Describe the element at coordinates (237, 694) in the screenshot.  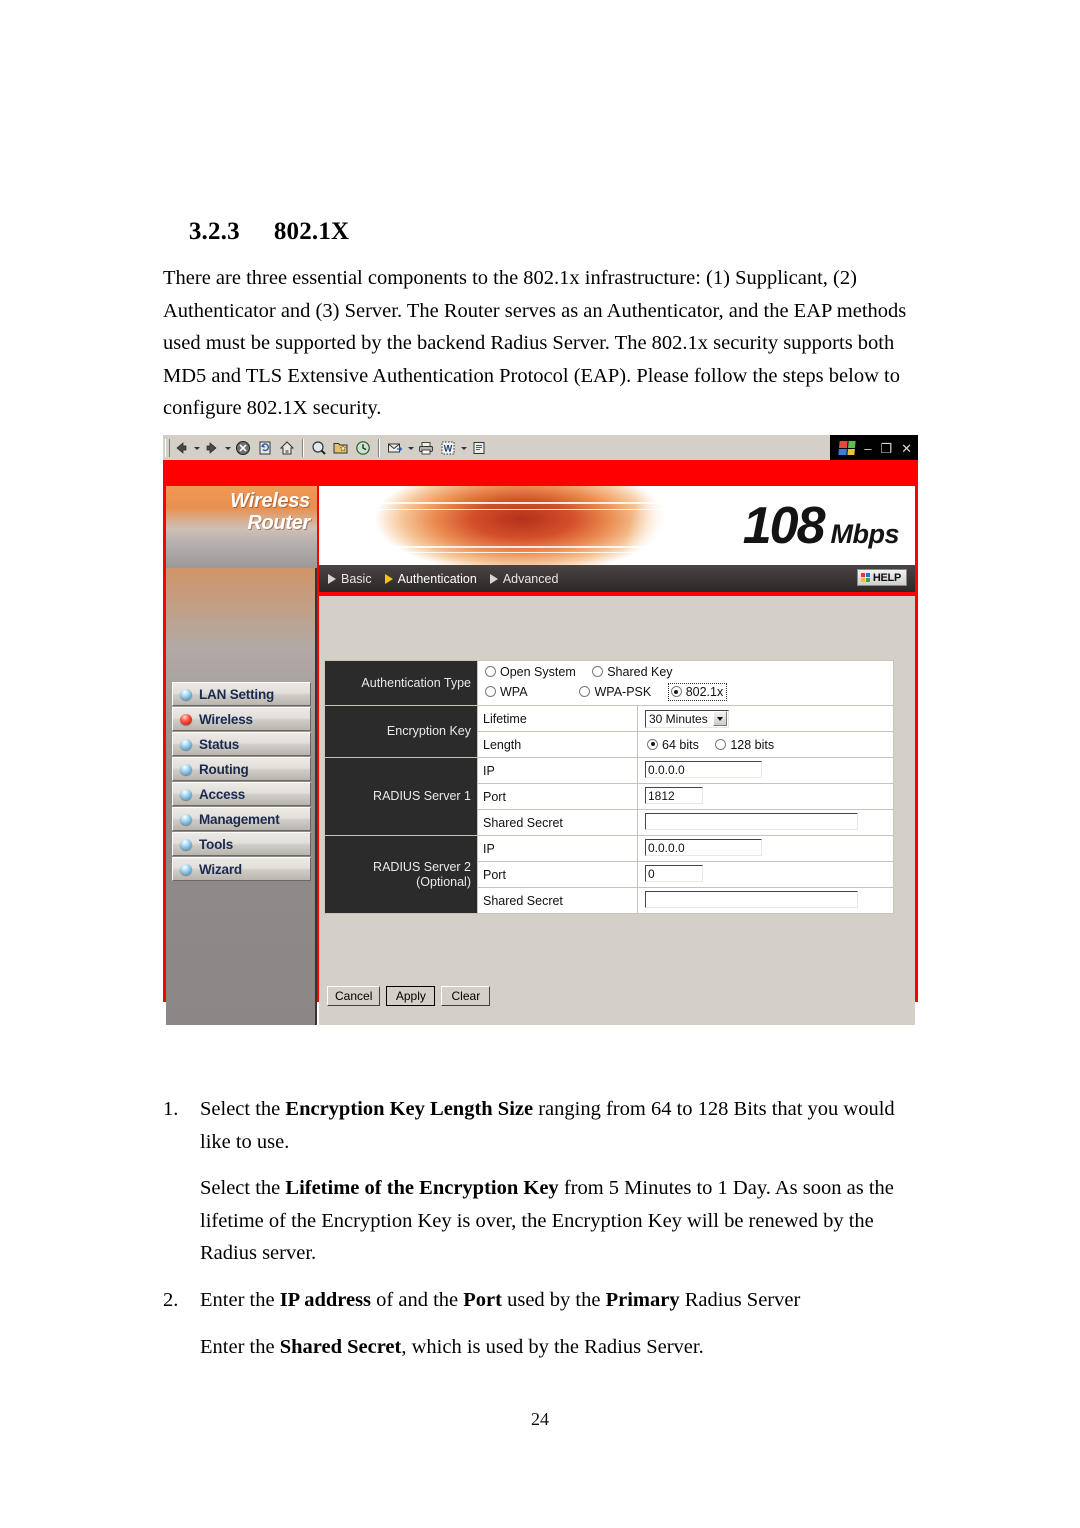
I see `sidebar-item-label: LAN Setting` at that location.